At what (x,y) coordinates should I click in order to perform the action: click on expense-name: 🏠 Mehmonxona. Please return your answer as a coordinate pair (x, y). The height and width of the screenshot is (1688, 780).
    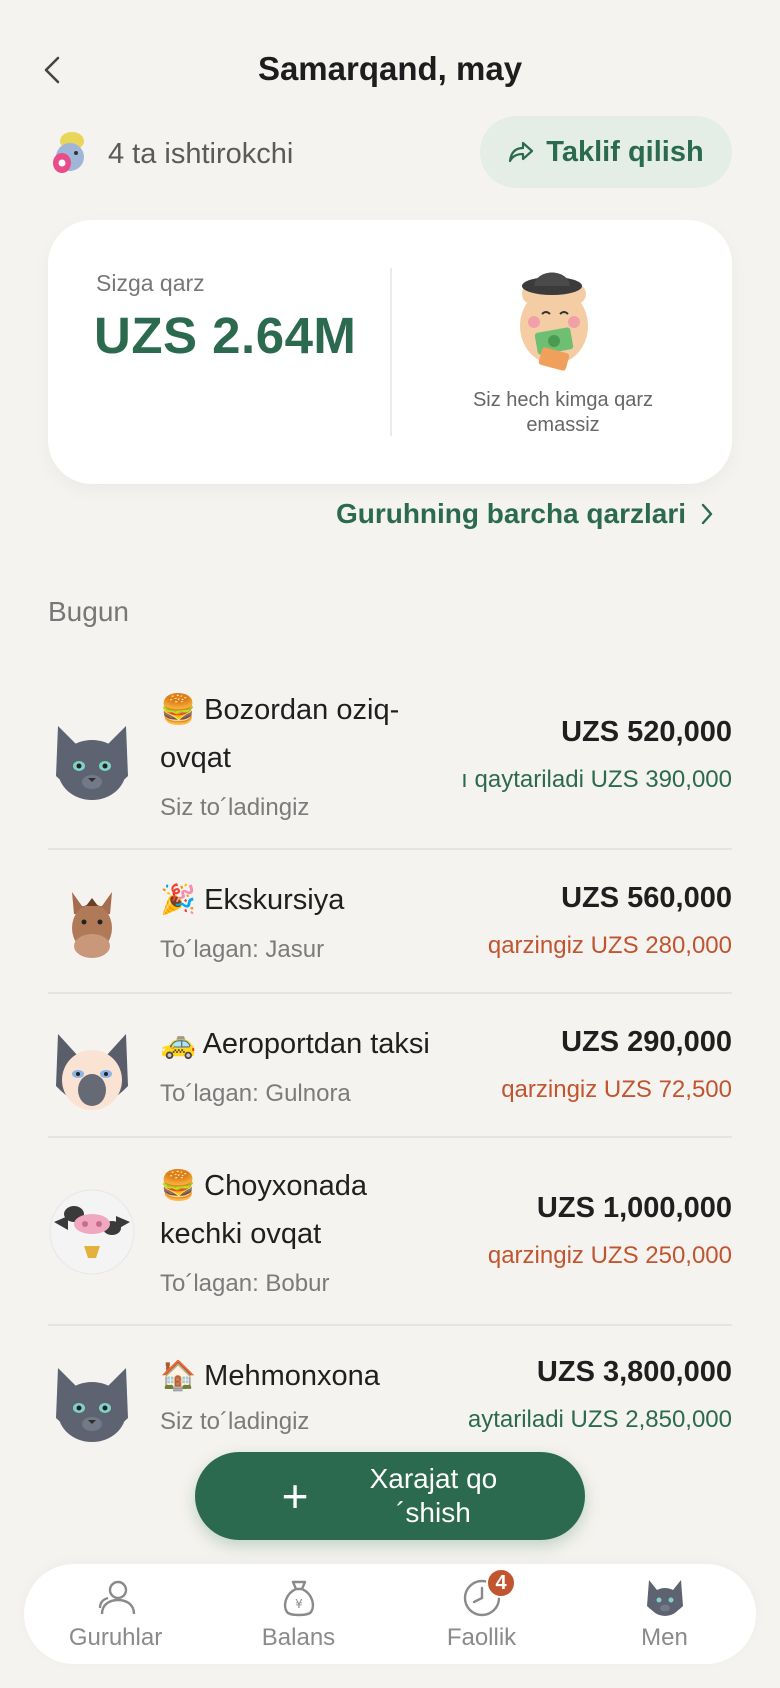
    Looking at the image, I should click on (270, 1376).